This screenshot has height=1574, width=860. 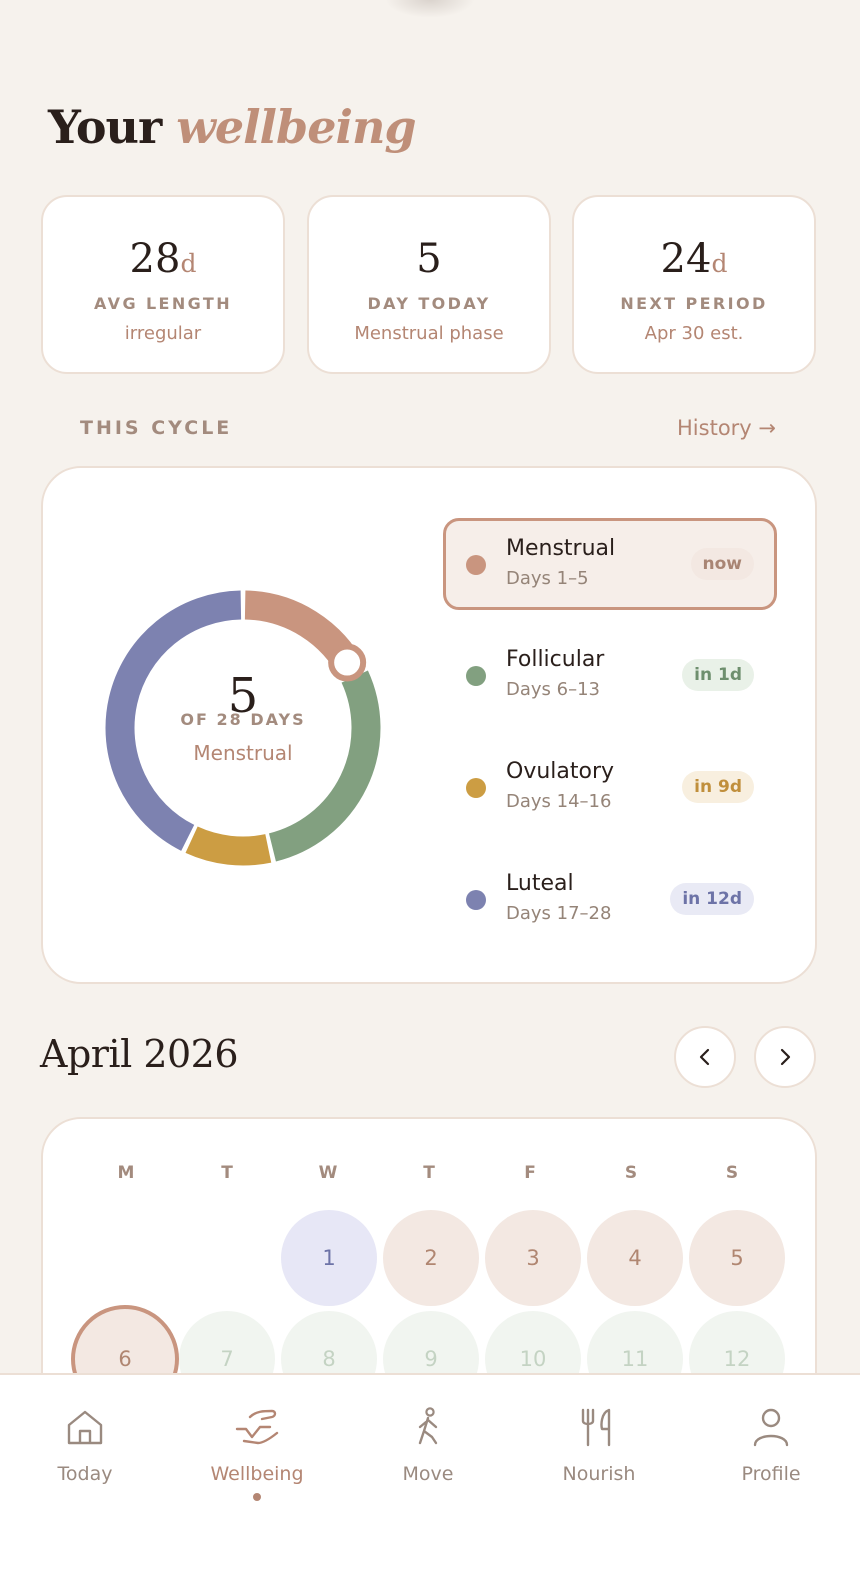 I want to click on person-icon, so click(x=771, y=1427).